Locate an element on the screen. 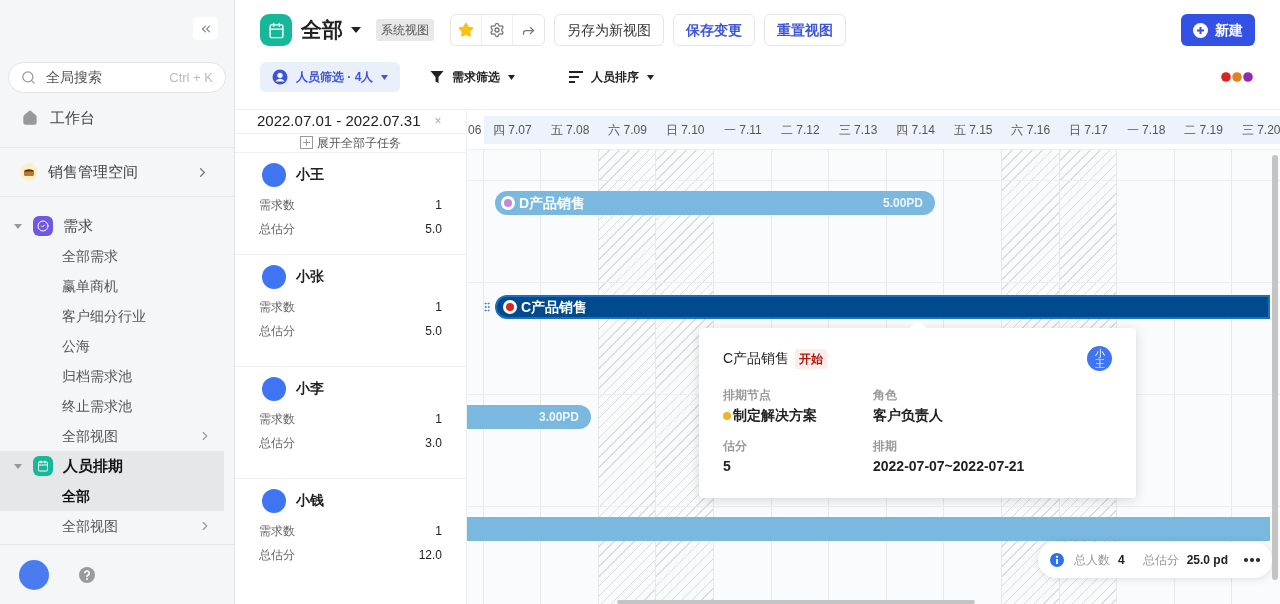 Image resolution: width=1280 pixels, height=604 pixels. task-estimate: 3.00PD is located at coordinates (558, 417).